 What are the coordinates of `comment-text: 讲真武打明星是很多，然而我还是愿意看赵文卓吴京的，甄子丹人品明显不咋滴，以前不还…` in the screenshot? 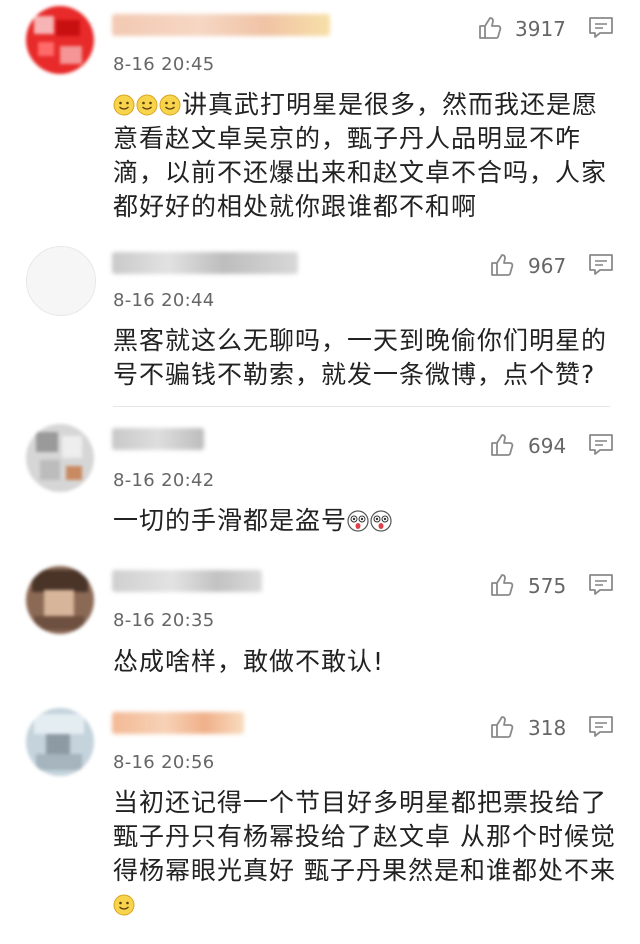 It's located at (368, 156).